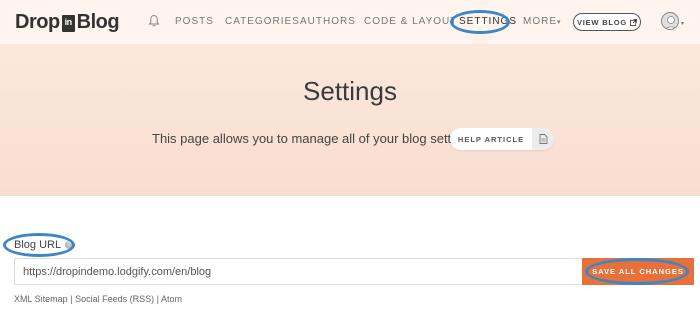  What do you see at coordinates (262, 22) in the screenshot?
I see `nav-categories: CATEGORIES` at bounding box center [262, 22].